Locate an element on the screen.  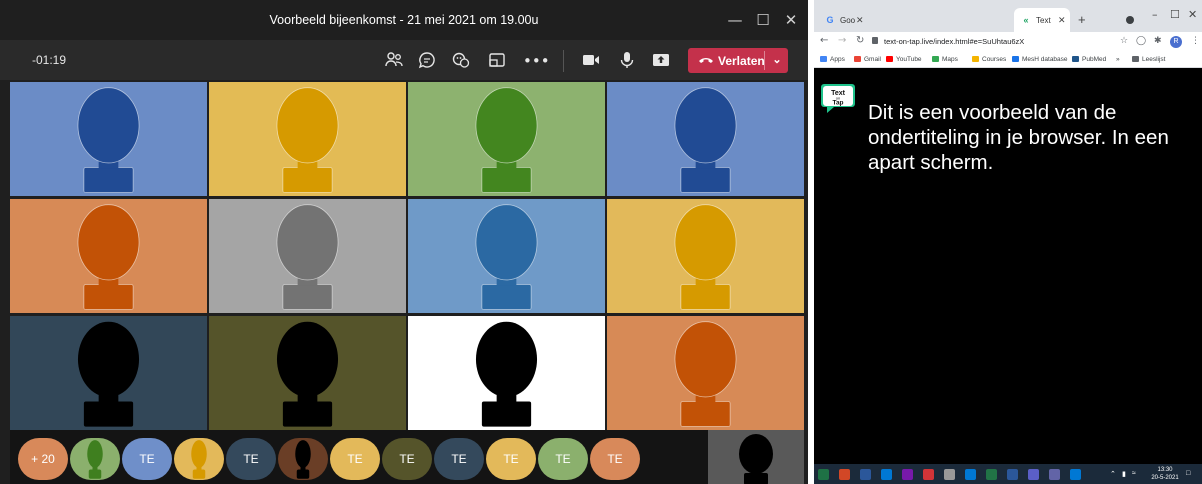
maximize-button: ☐ is located at coordinates (763, 20).